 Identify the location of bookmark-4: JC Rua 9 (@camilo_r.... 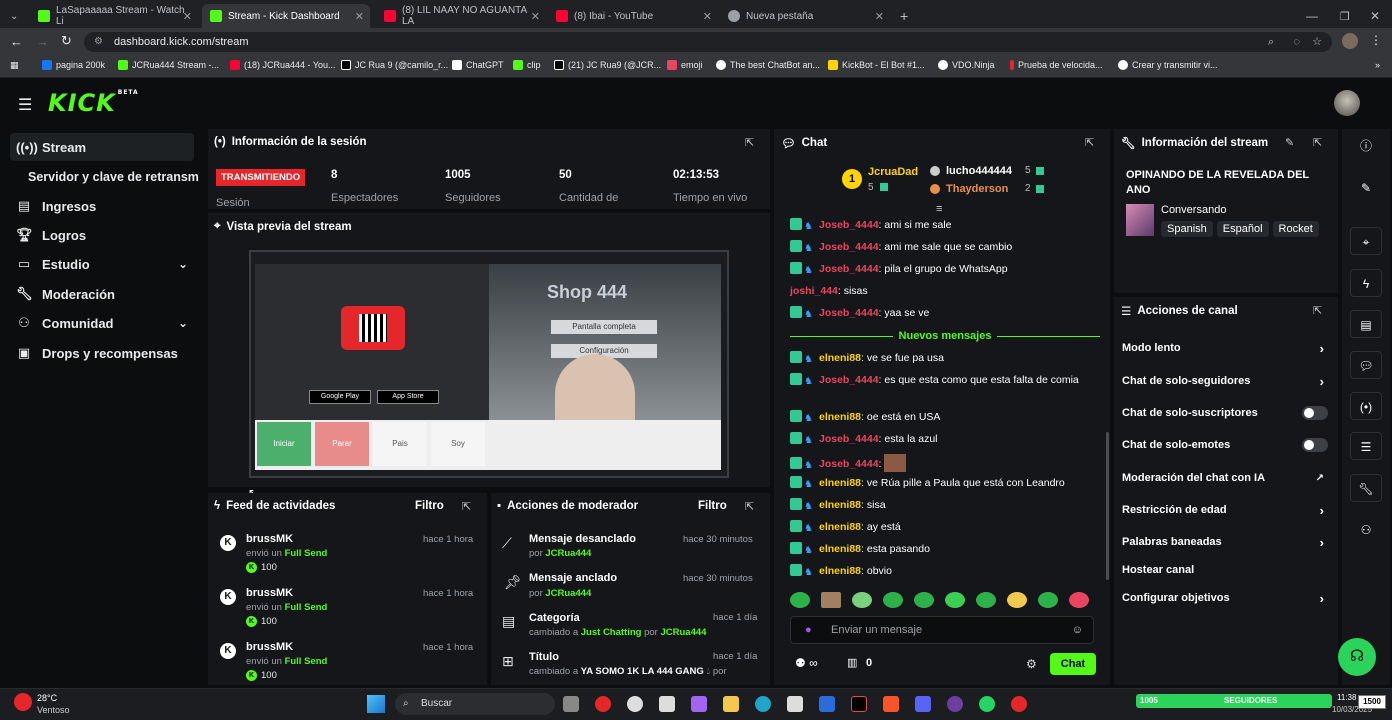
(394, 65).